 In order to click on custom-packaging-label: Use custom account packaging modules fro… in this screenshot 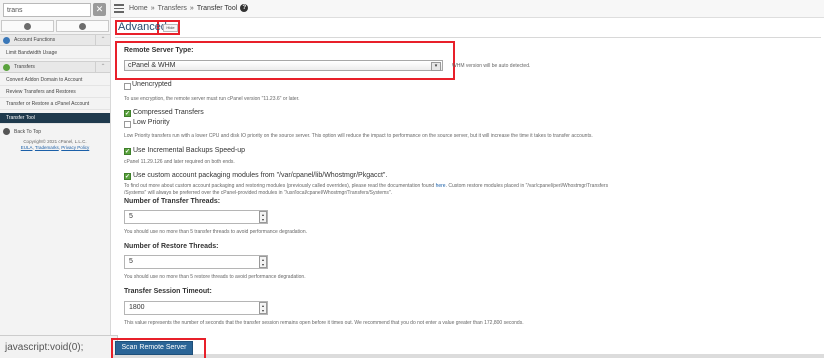, I will do `click(260, 175)`.